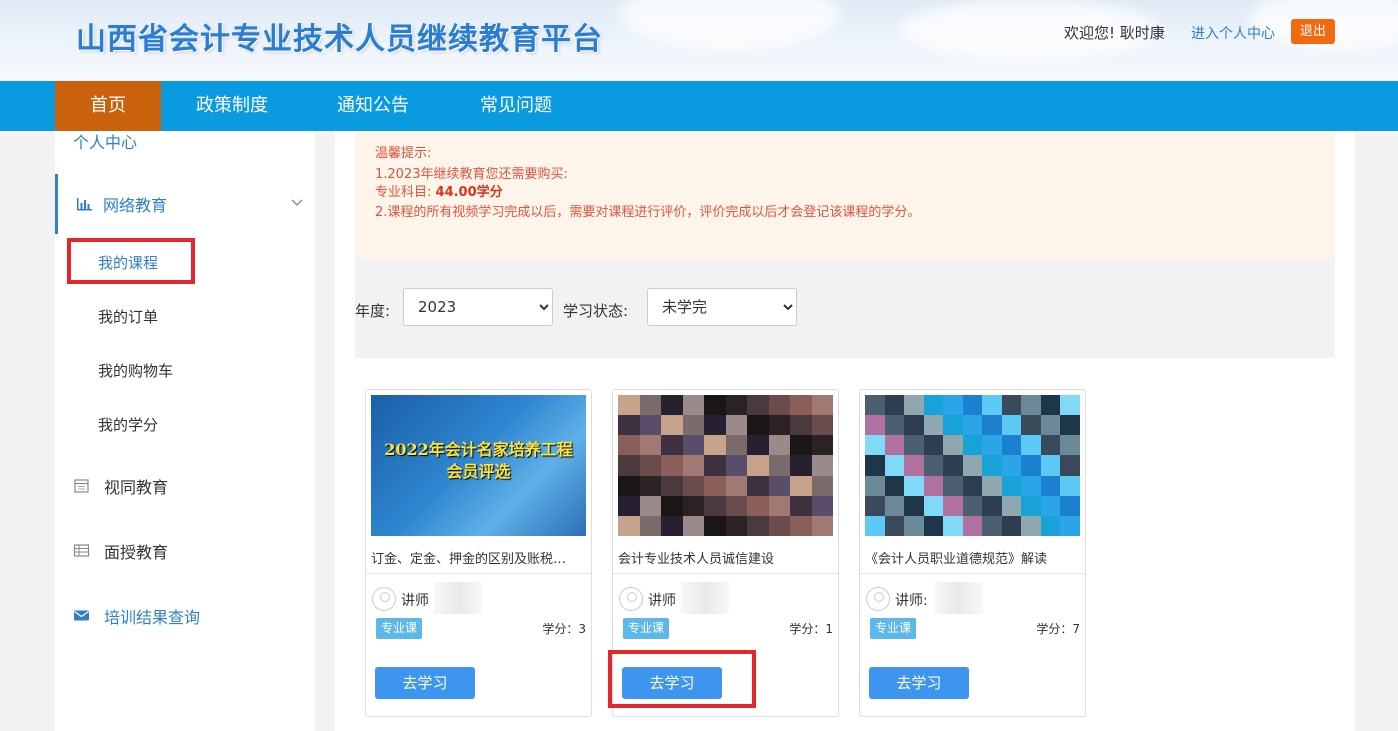 Image resolution: width=1398 pixels, height=731 pixels. Describe the element at coordinates (128, 424) in the screenshot. I see `sidebar-sub-my-credits: 我的学分` at that location.